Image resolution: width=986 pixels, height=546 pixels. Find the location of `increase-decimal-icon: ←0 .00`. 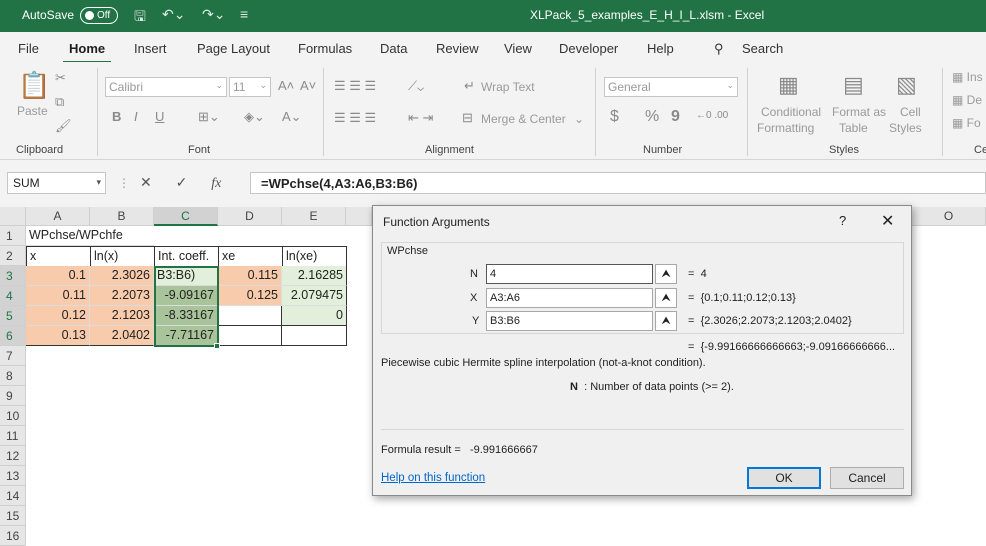

increase-decimal-icon: ←0 .00 is located at coordinates (712, 115).